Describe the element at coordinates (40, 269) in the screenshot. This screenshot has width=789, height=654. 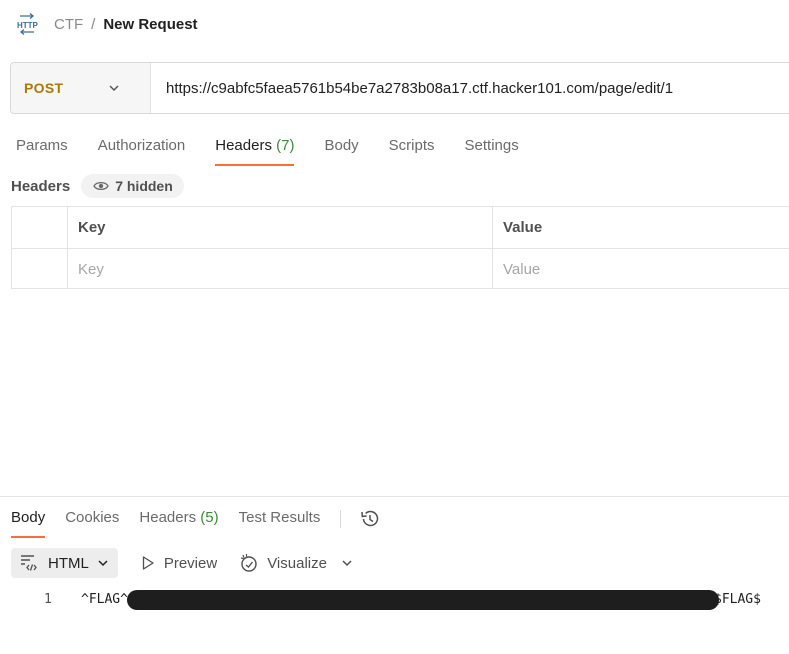
I see `row-checkbox-cell` at that location.